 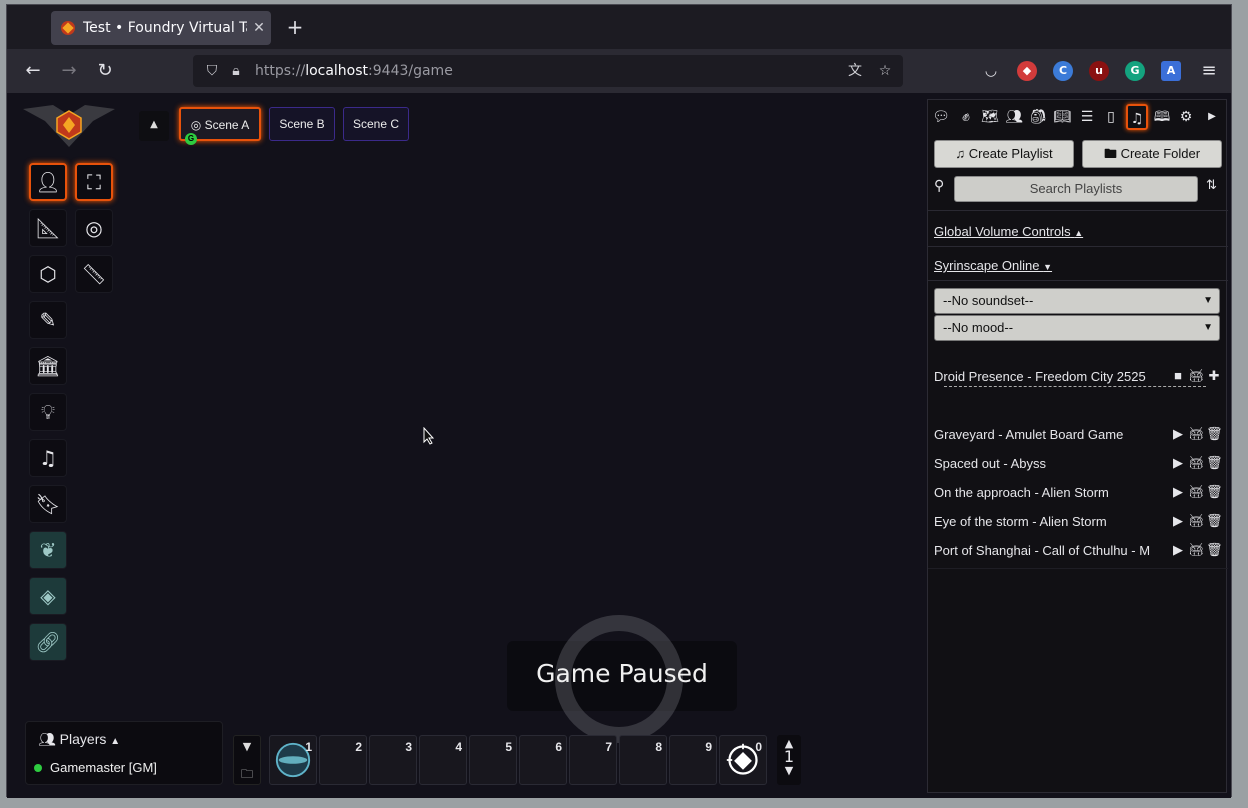 What do you see at coordinates (295, 28) in the screenshot?
I see `new-tab-button: +` at bounding box center [295, 28].